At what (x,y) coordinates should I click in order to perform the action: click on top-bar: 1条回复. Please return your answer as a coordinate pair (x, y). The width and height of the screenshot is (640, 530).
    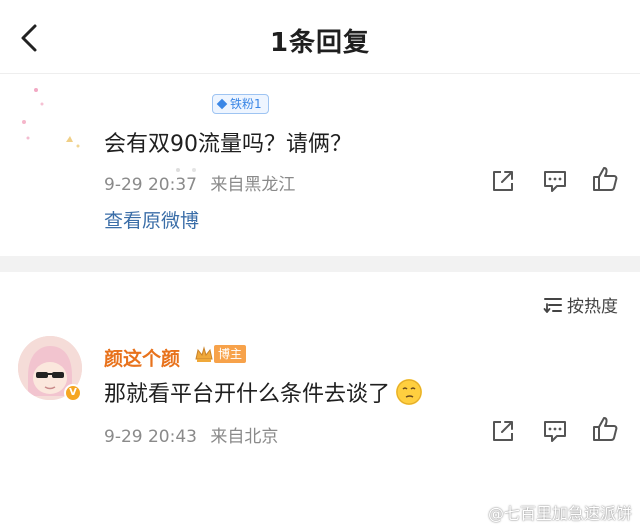
    Looking at the image, I should click on (320, 37).